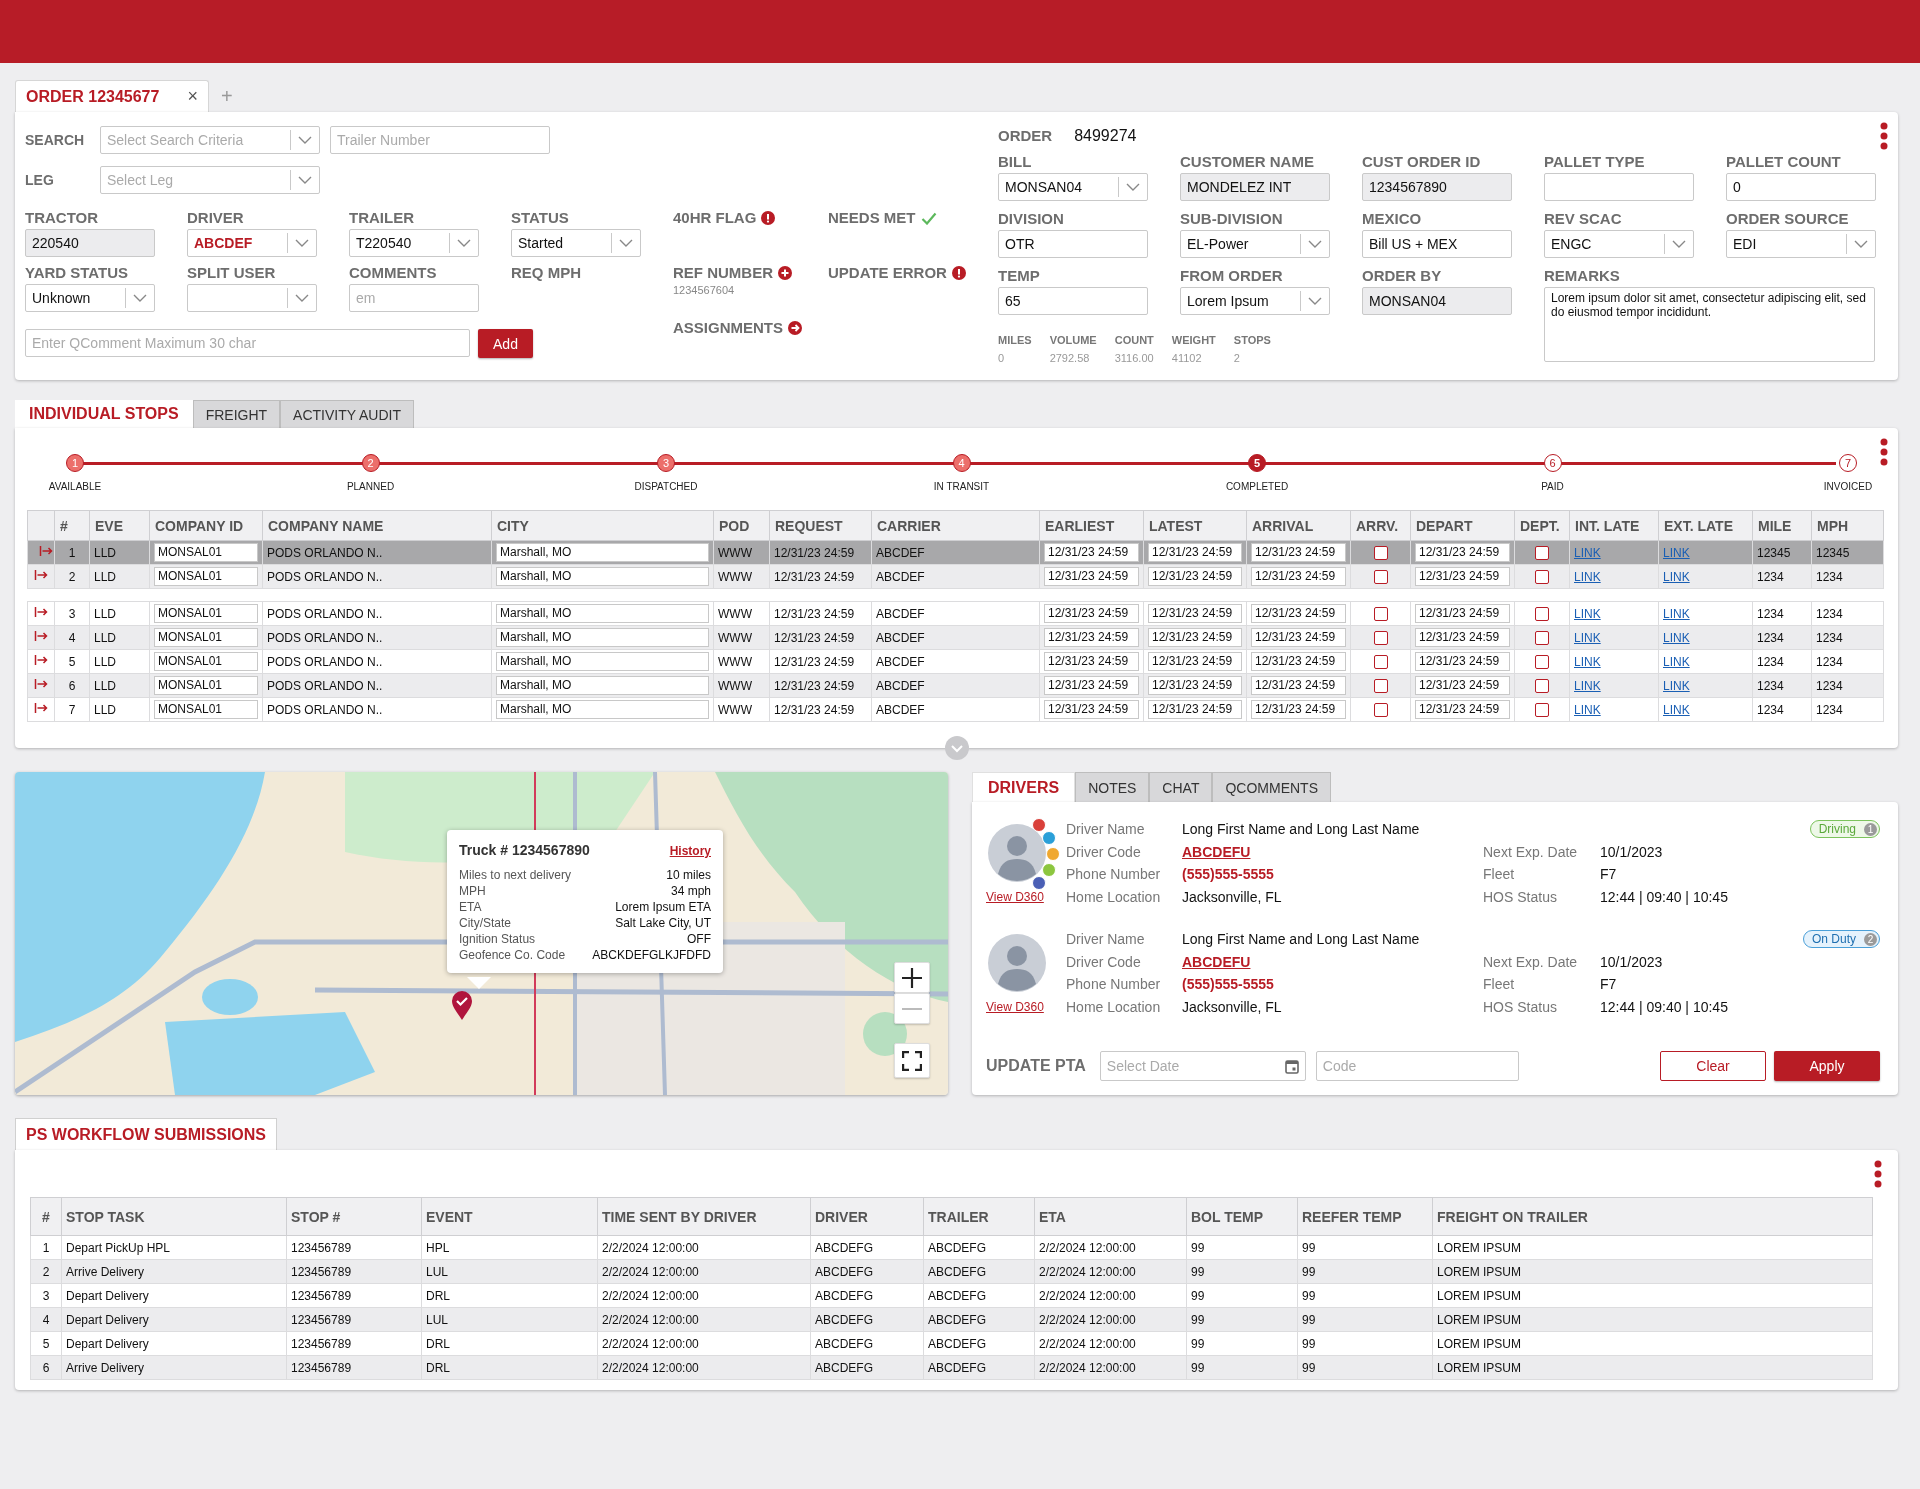 The image size is (1920, 1489). Describe the element at coordinates (1255, 301) in the screenshot. I see `select-field: Lorem Ipsum` at that location.